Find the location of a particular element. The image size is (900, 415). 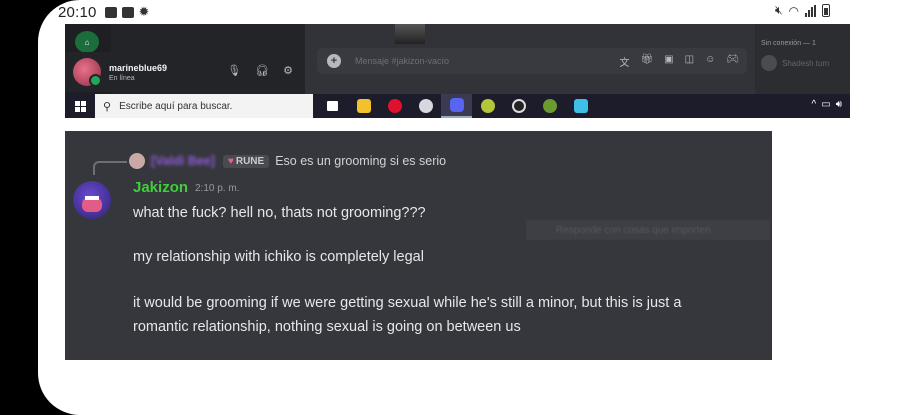

microphone-icon: 🎙︎ is located at coordinates (234, 70).